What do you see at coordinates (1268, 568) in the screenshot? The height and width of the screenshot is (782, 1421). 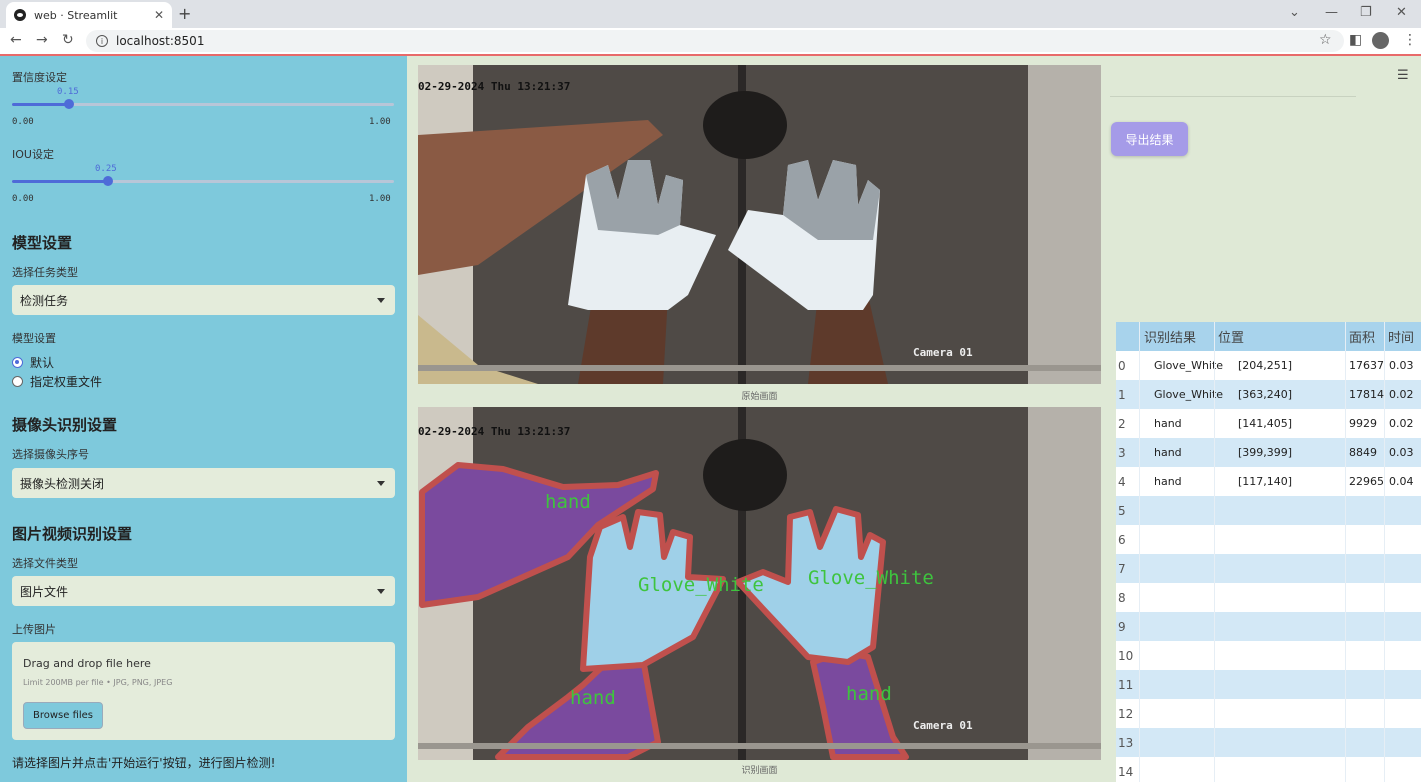 I see `table-row: 7` at bounding box center [1268, 568].